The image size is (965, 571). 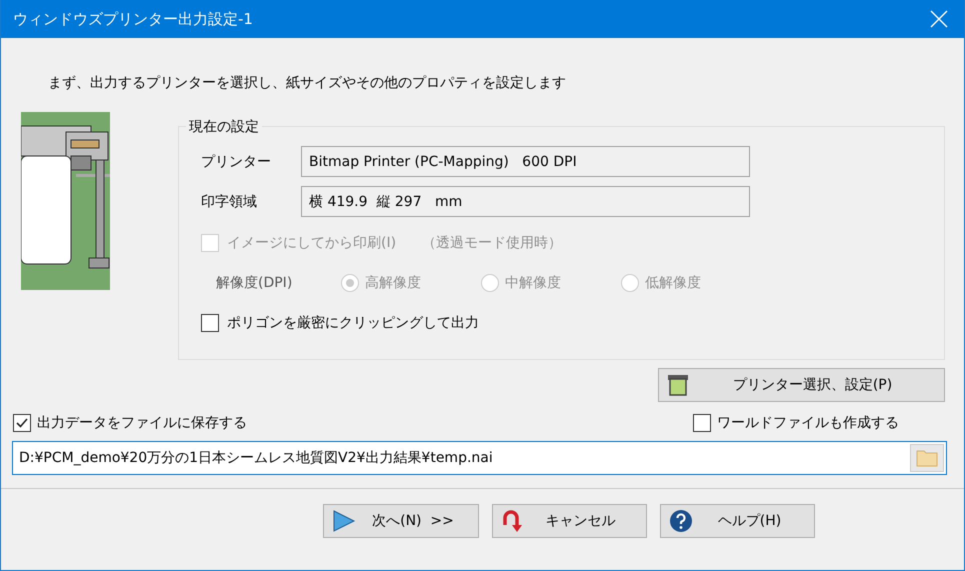 What do you see at coordinates (479, 458) in the screenshot?
I see `output-path-field: D:¥PCM_demo¥20万分の1日本シームレス地質図V2¥出力結果¥temp.nai` at bounding box center [479, 458].